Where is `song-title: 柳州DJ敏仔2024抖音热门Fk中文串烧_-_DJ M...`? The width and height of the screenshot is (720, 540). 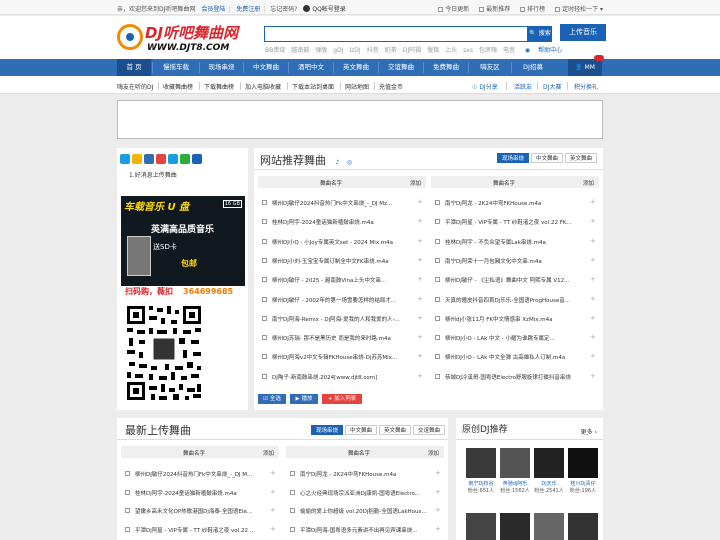
song-title: 柳州DJ敏仔2024抖音热门Fk中文串烧_-_DJ M... is located at coordinates (193, 474).